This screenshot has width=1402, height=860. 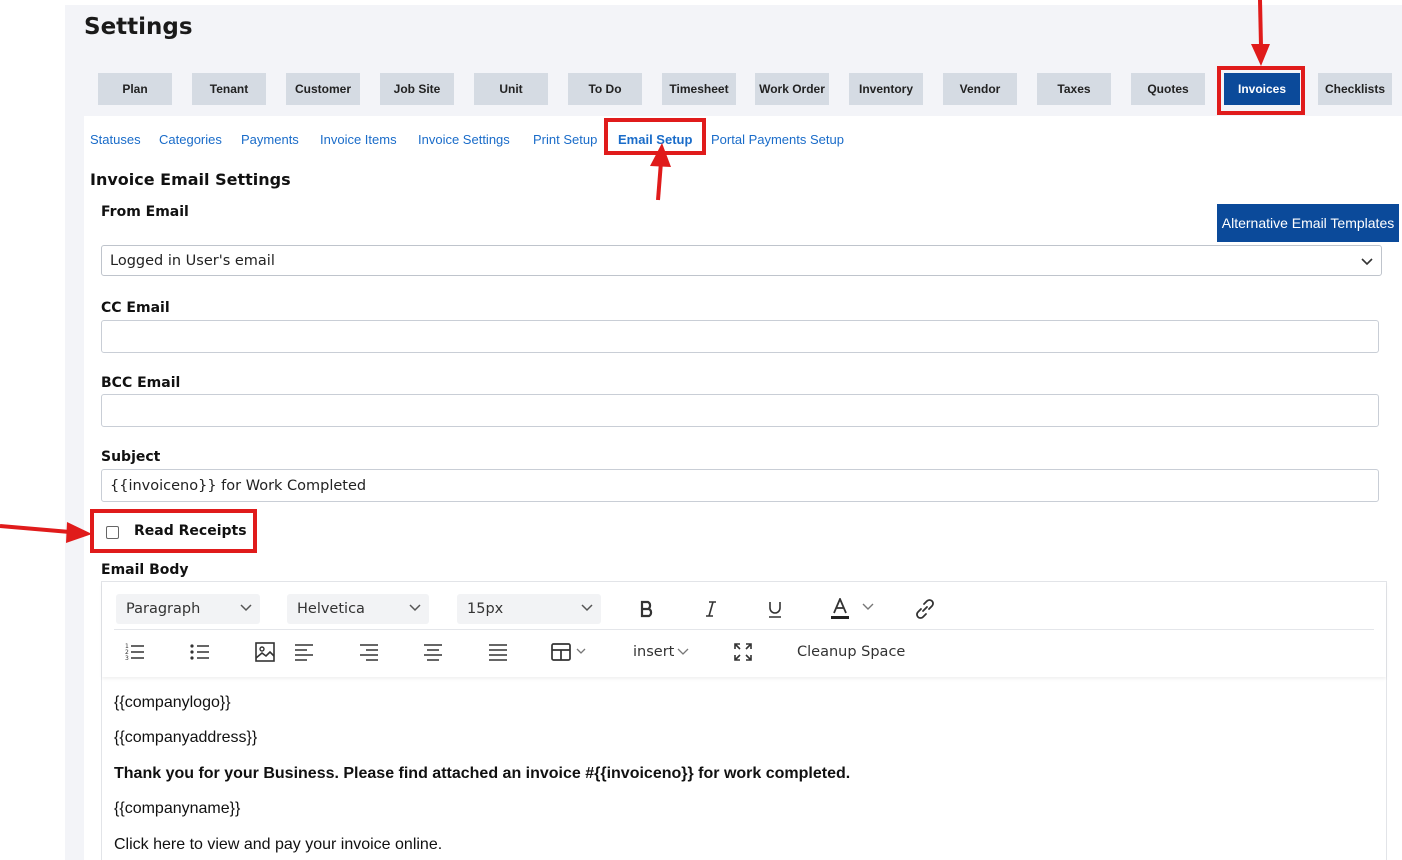 What do you see at coordinates (740, 410) in the screenshot?
I see `bcc-email-input` at bounding box center [740, 410].